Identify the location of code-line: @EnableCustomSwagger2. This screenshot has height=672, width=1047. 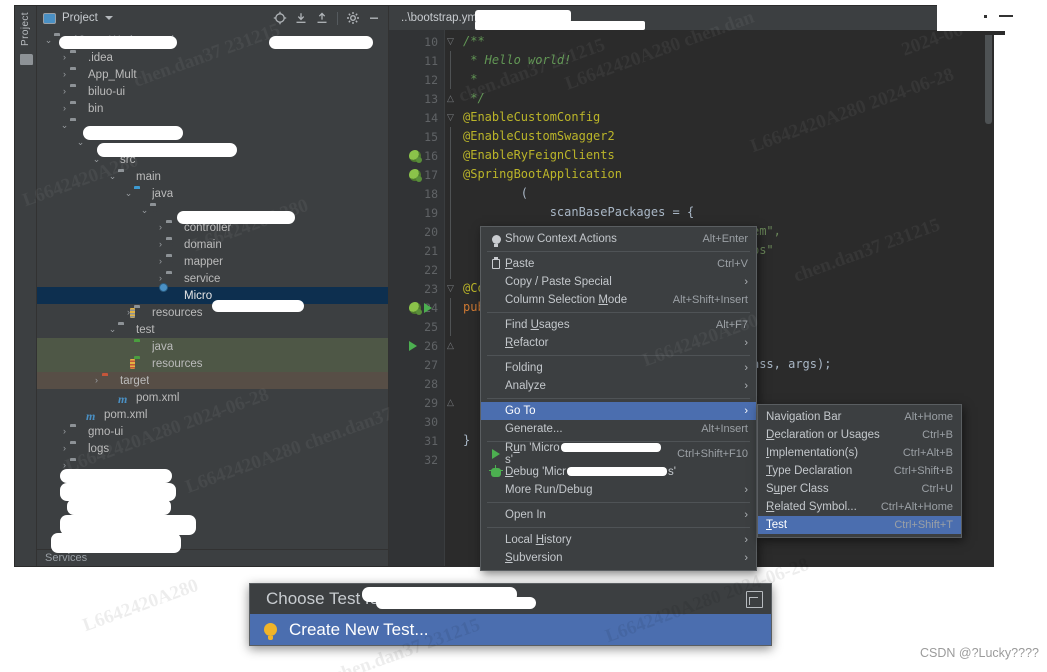
(725, 136).